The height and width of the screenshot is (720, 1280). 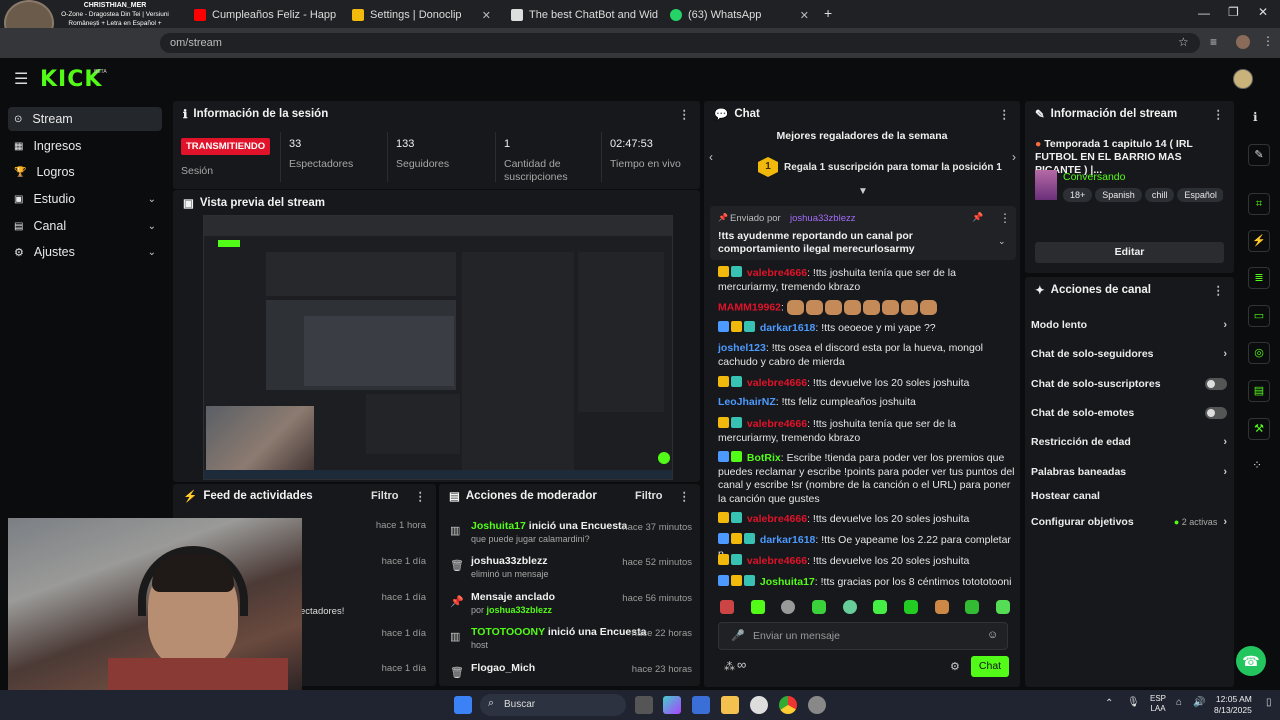 I want to click on points-icon: ⁂, so click(x=729, y=666).